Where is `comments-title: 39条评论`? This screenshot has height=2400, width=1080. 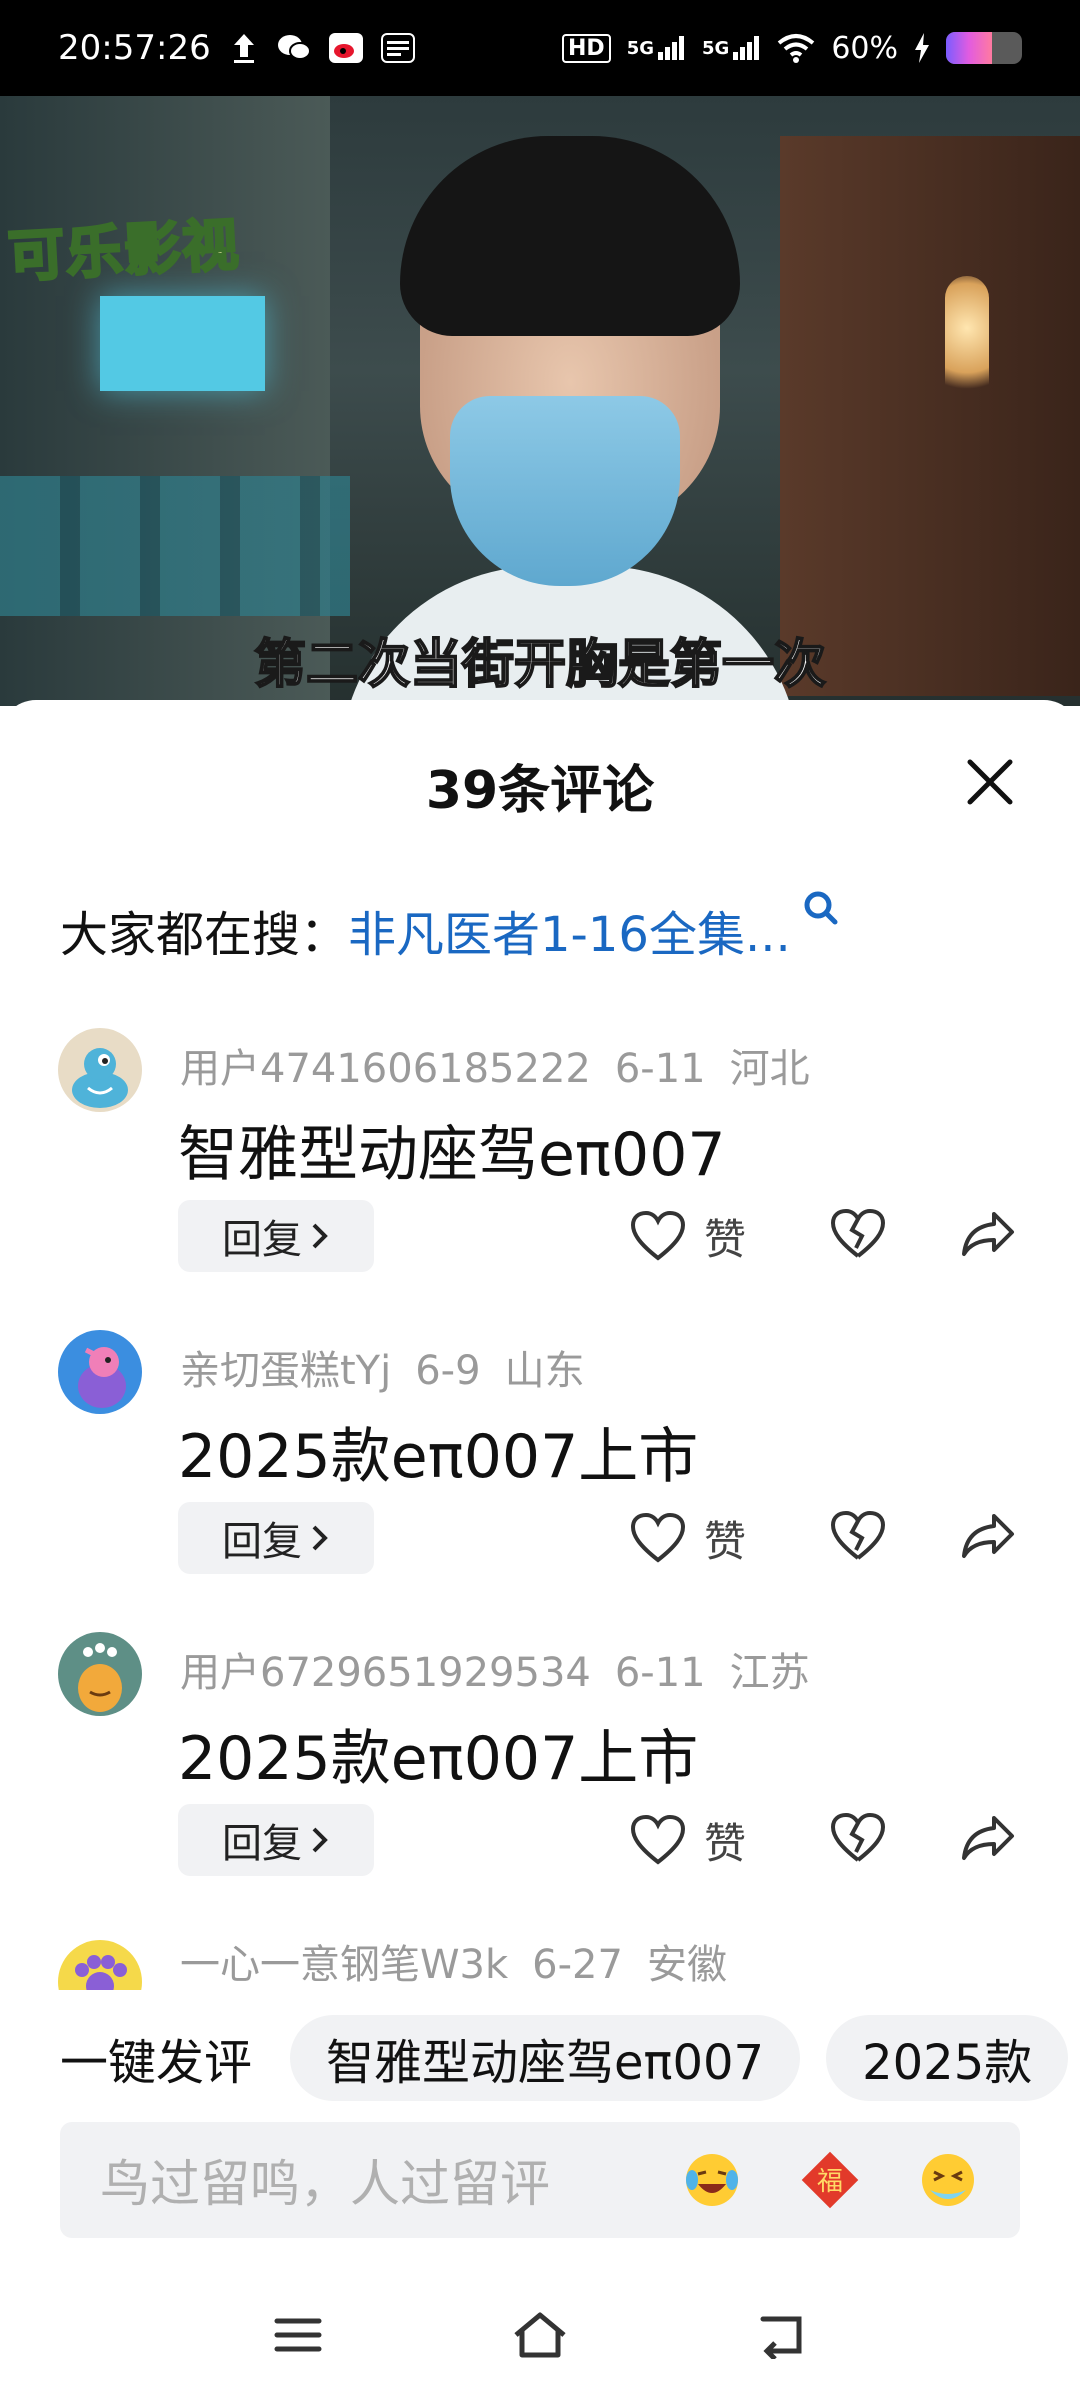
comments-title: 39条评论 is located at coordinates (540, 791).